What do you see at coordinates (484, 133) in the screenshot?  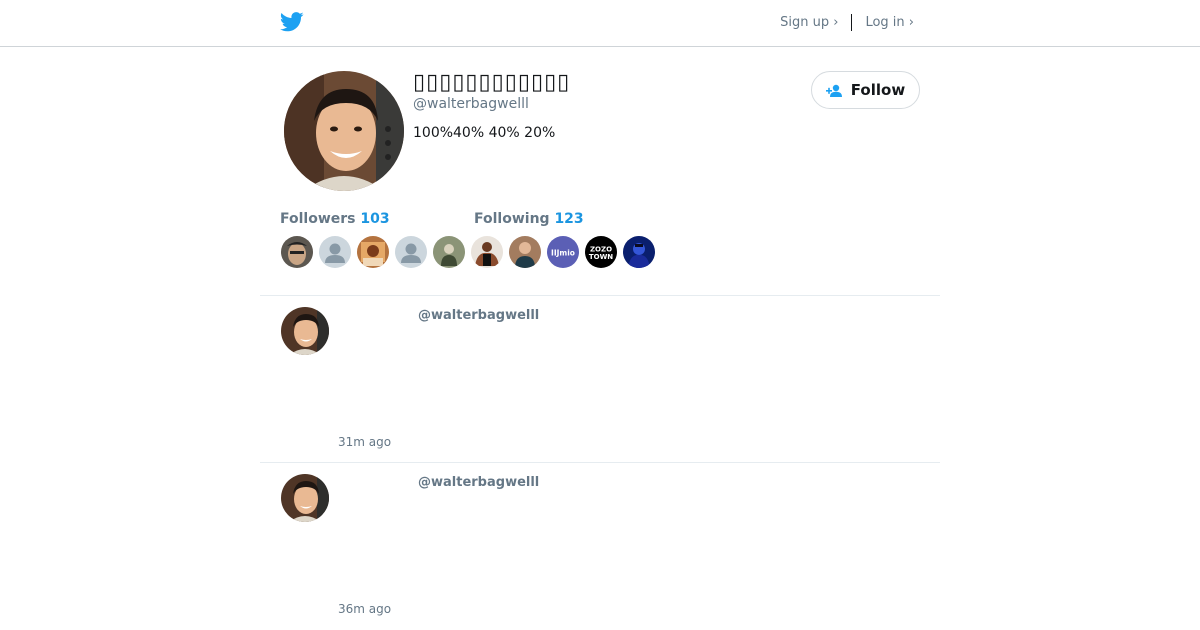 I see `profile-bio: 100%40% 40% 20%` at bounding box center [484, 133].